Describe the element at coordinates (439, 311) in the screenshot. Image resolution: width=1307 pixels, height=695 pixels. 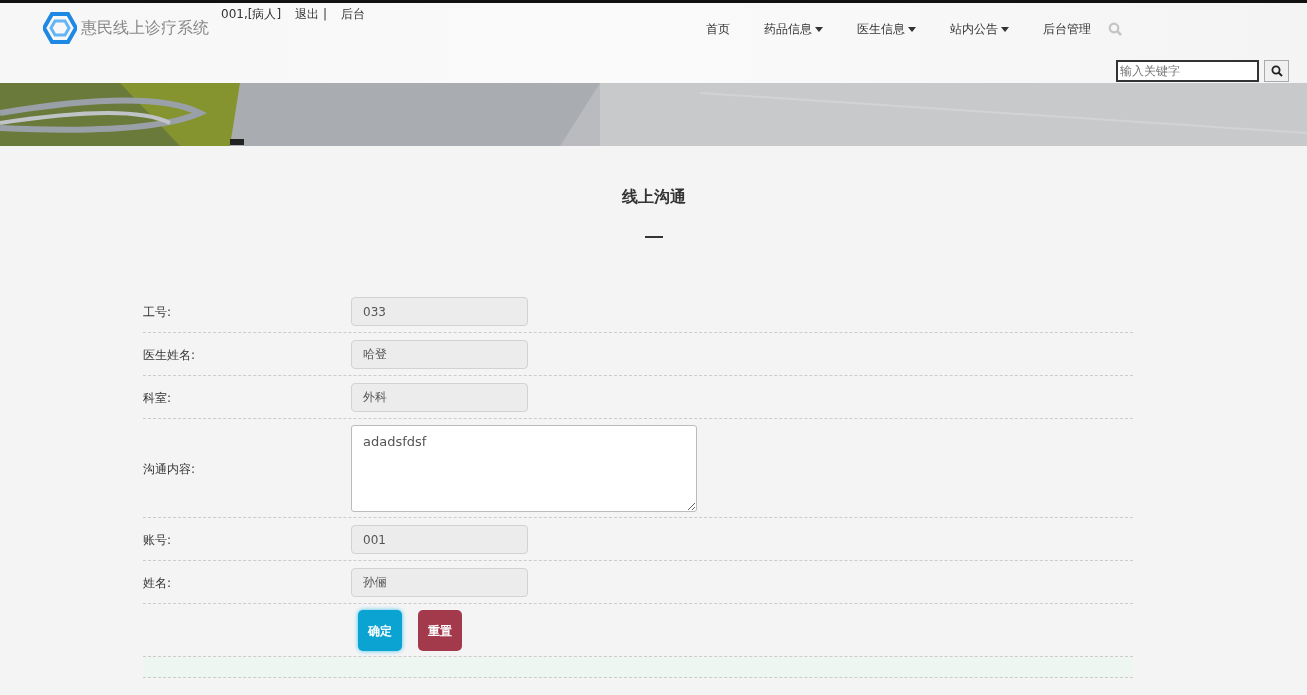
I see `input-field: 033` at that location.